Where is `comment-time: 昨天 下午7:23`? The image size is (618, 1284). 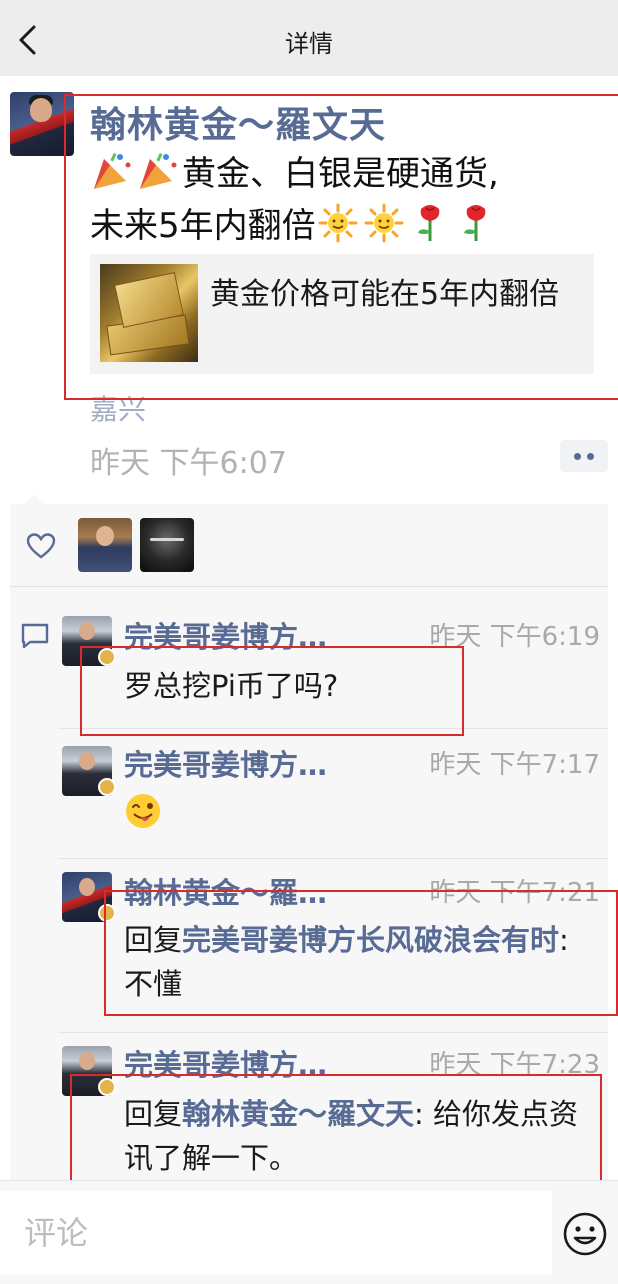
comment-time: 昨天 下午7:23 is located at coordinates (514, 1065).